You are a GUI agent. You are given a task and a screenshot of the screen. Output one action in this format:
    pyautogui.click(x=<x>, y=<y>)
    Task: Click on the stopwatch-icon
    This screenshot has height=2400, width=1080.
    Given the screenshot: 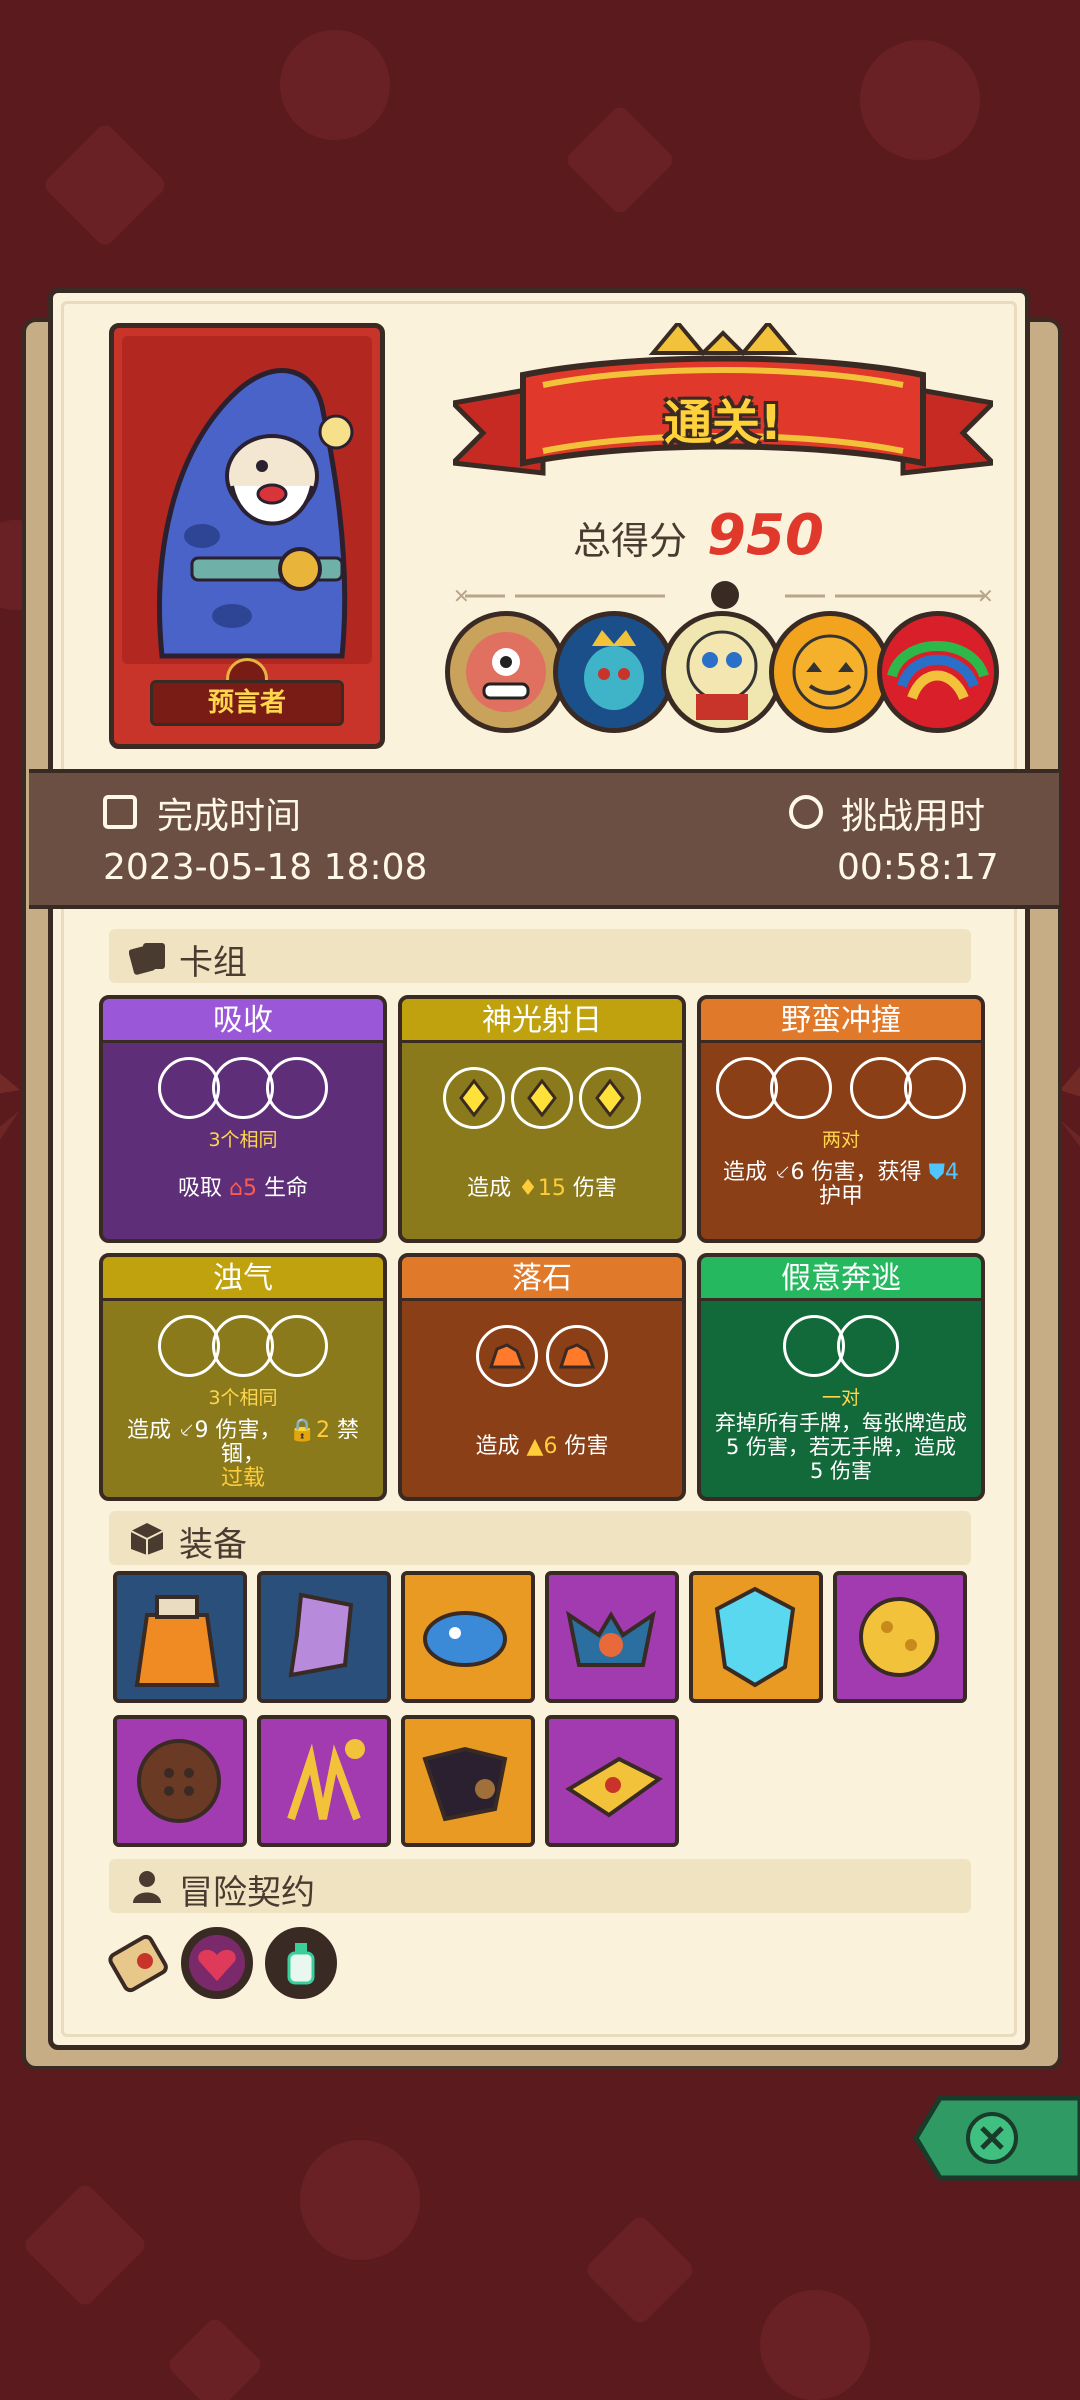 What is the action you would take?
    pyautogui.click(x=806, y=812)
    